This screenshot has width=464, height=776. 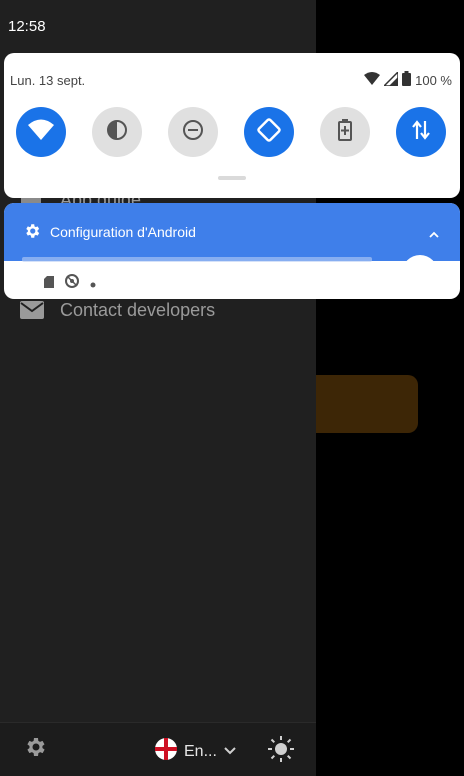 What do you see at coordinates (123, 232) in the screenshot?
I see `notification-title: Configuration d'Android` at bounding box center [123, 232].